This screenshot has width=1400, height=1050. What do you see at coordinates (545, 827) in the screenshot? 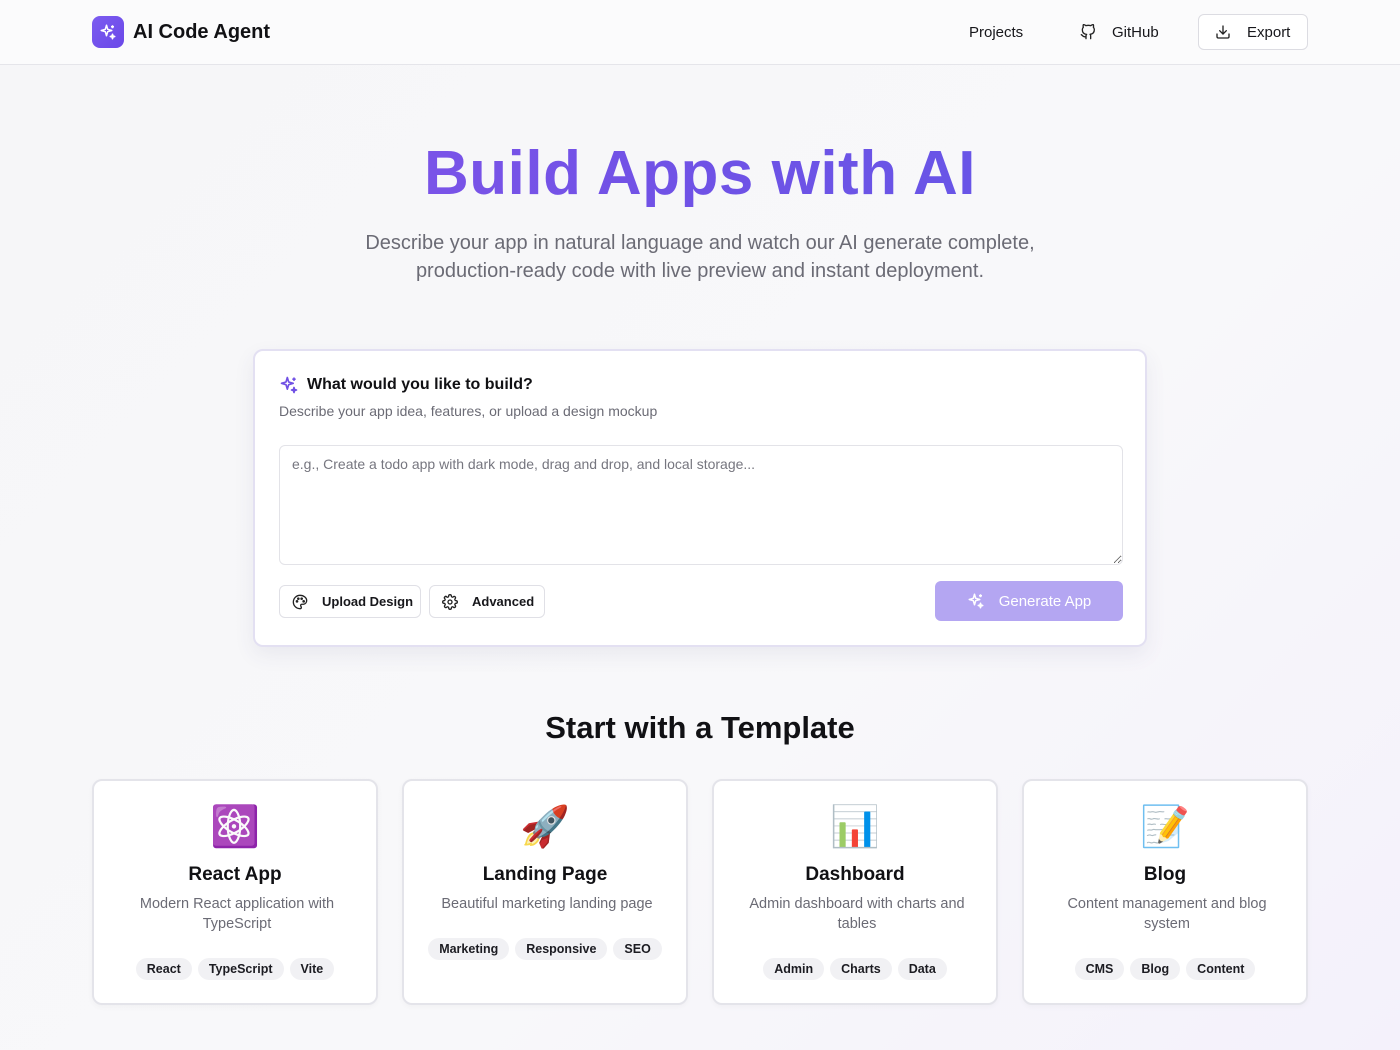
I see `rocket-icon: 🚀` at bounding box center [545, 827].